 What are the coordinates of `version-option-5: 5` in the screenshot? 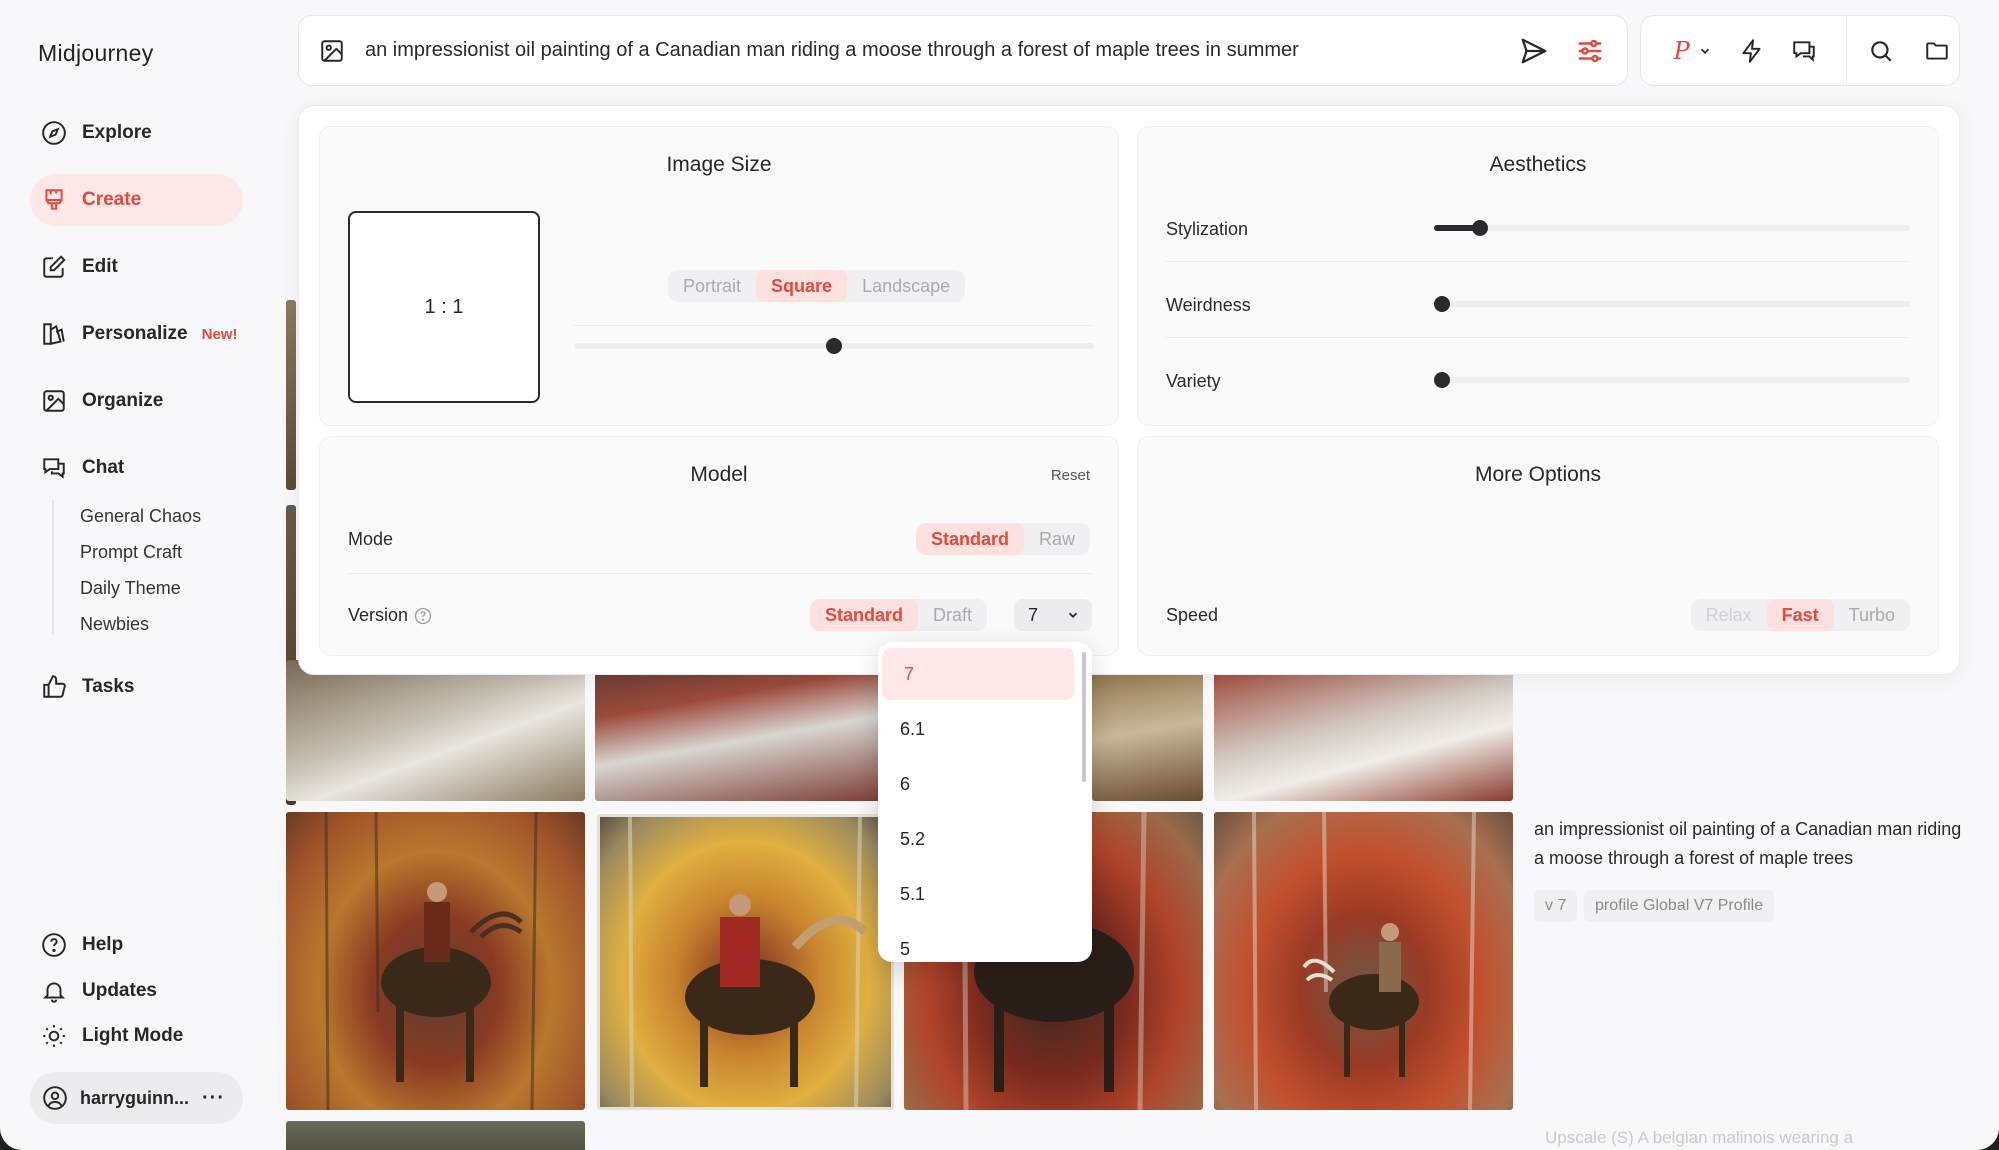 It's located at (976, 942).